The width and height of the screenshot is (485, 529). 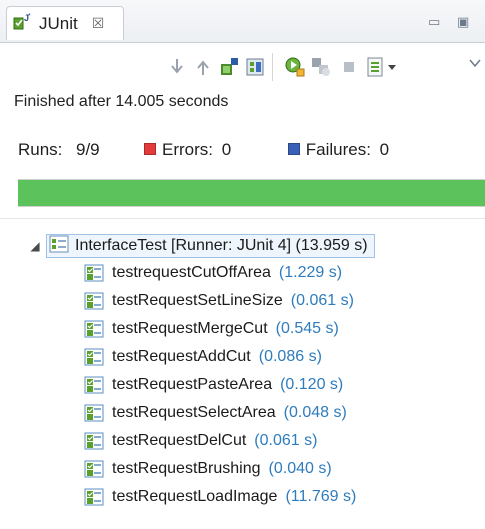 I want to click on failures-counter: Failures: 0, so click(x=338, y=150).